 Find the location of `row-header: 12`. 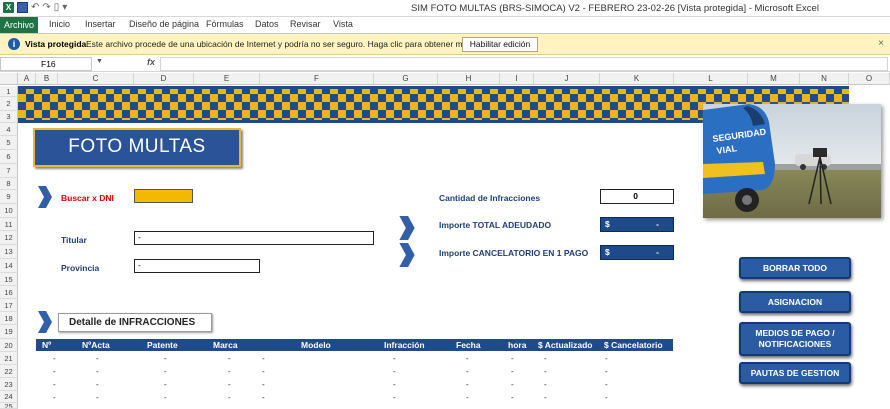

row-header: 12 is located at coordinates (9, 238).